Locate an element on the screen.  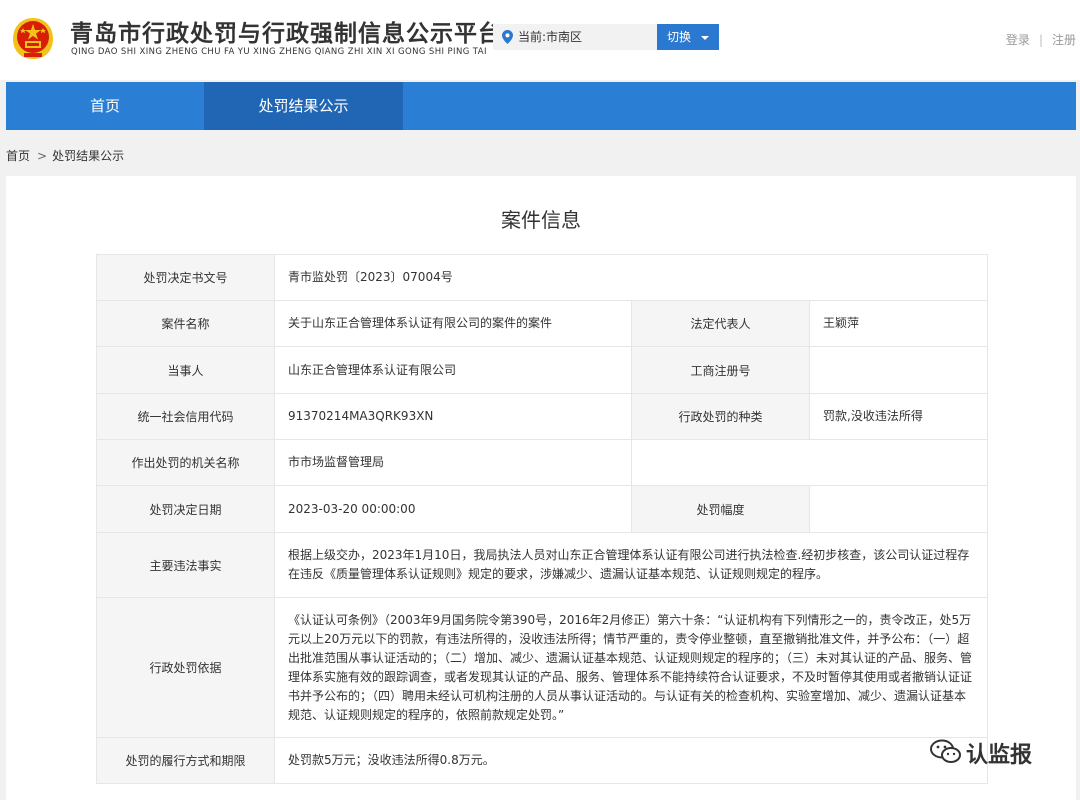
page-title: 案件信息 is located at coordinates (541, 218).